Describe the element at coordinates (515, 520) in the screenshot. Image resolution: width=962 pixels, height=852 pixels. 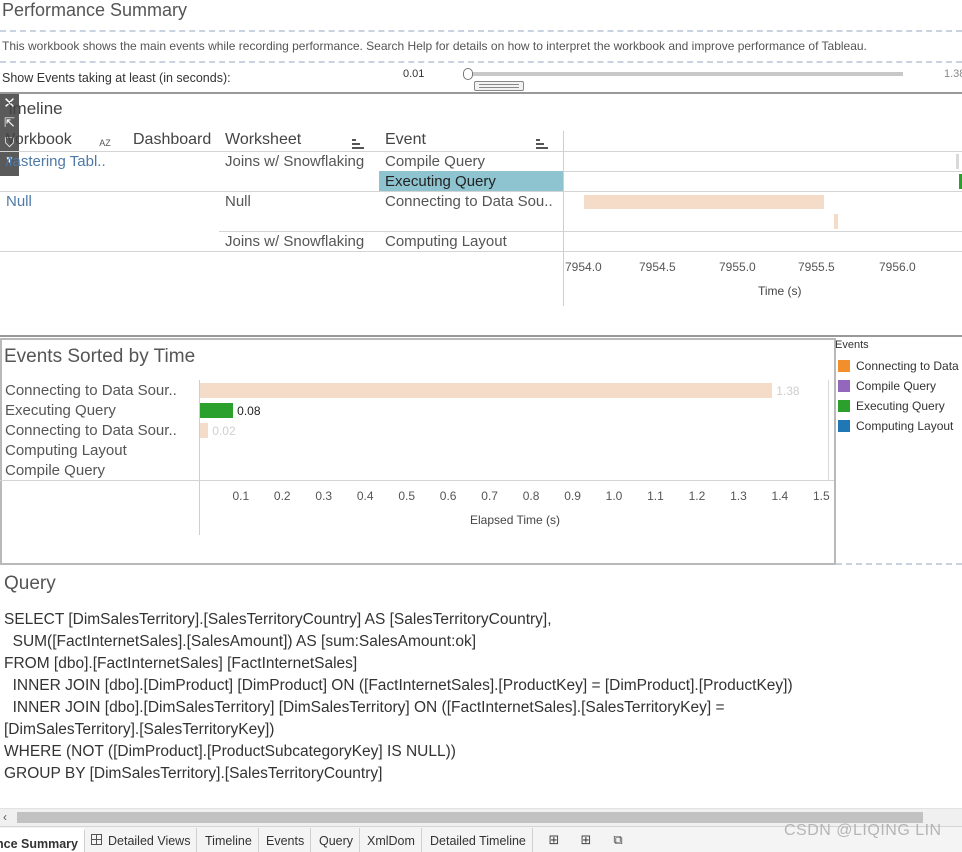
I see `x-axis-title: Elapsed Time (s)` at that location.